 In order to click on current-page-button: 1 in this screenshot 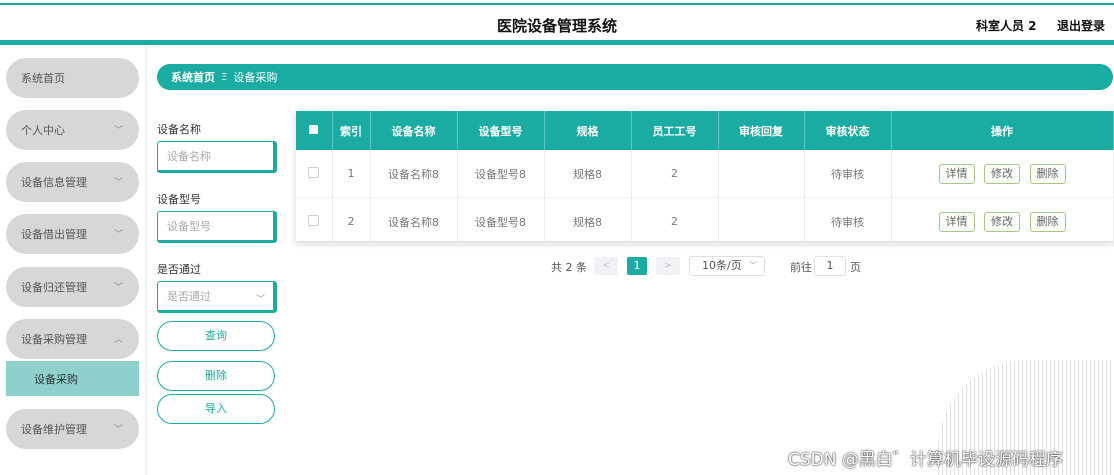, I will do `click(637, 266)`.